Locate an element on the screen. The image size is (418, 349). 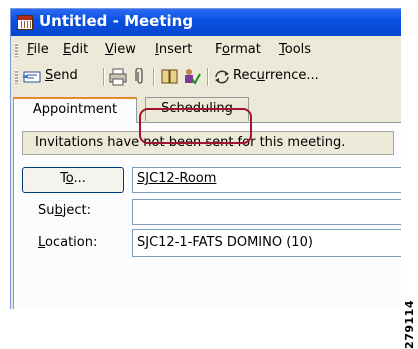
send-button: Send is located at coordinates (62, 77).